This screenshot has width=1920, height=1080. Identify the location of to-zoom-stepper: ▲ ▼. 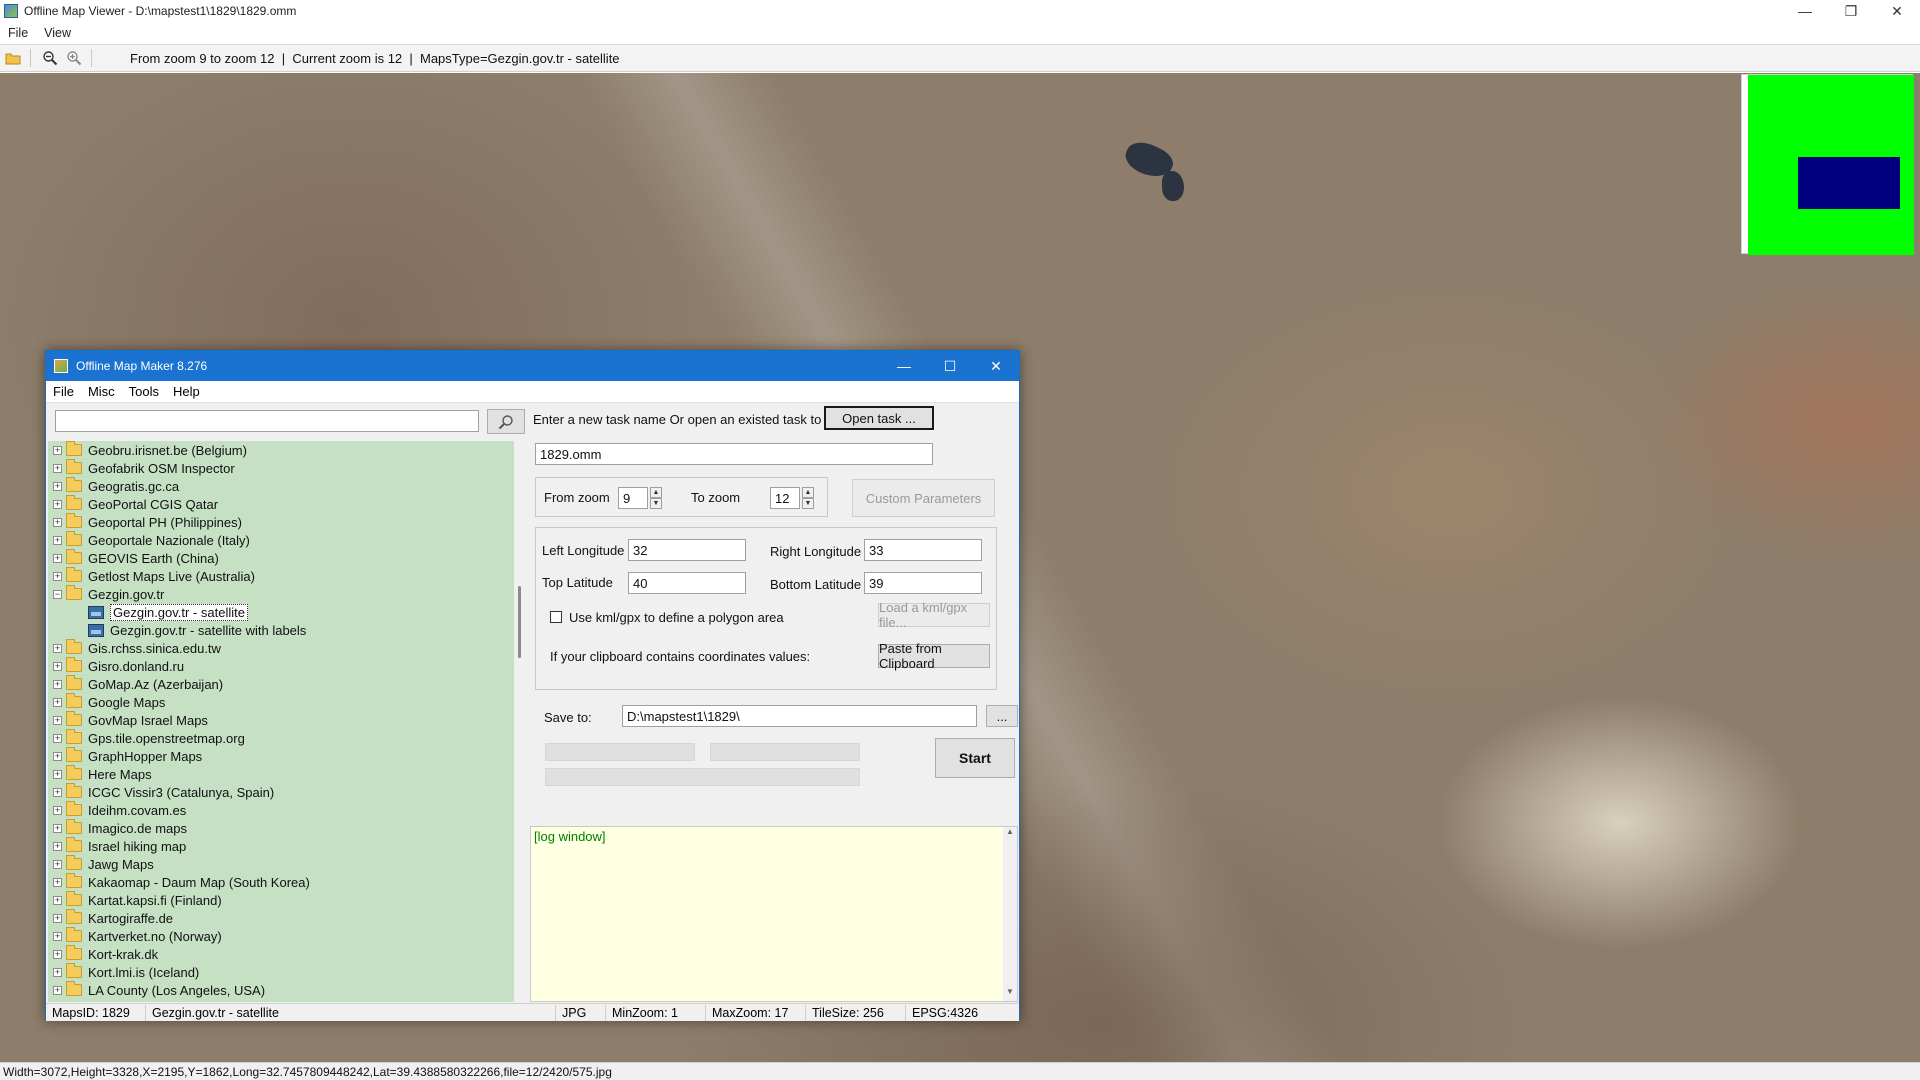
(808, 498).